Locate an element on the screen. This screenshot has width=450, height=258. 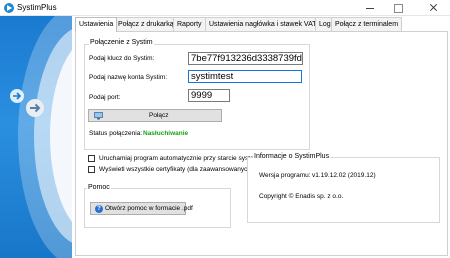
minimize-button is located at coordinates (370, 8).